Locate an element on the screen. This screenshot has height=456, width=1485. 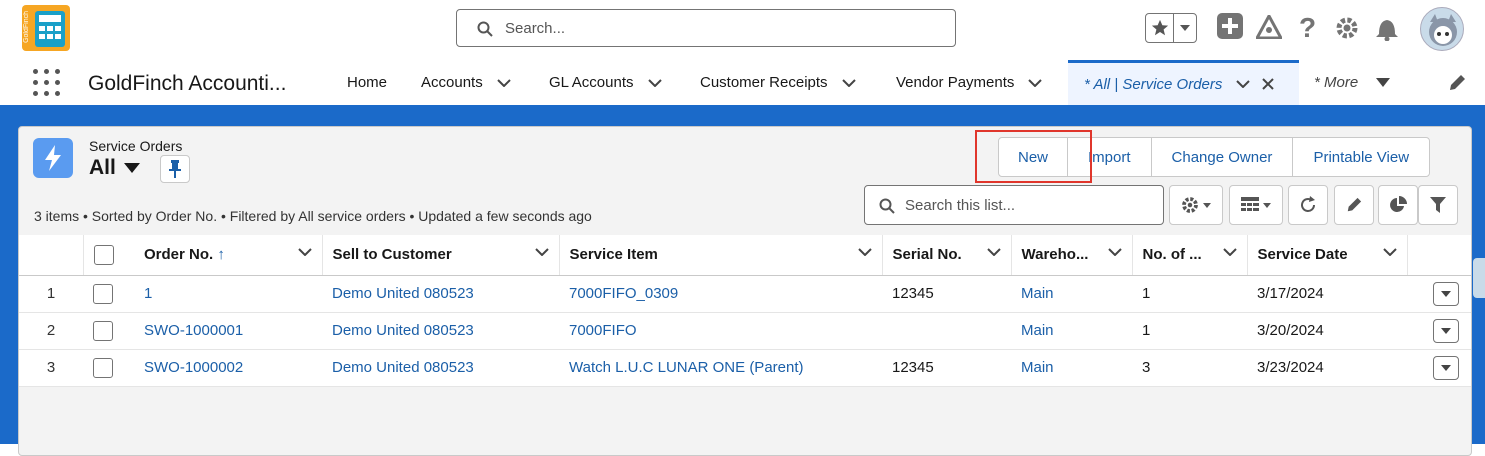
column-header-sell-to-customer: Sell to Customer is located at coordinates (441, 255).